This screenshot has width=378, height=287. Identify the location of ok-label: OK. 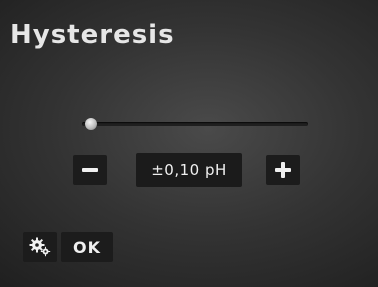
(87, 247).